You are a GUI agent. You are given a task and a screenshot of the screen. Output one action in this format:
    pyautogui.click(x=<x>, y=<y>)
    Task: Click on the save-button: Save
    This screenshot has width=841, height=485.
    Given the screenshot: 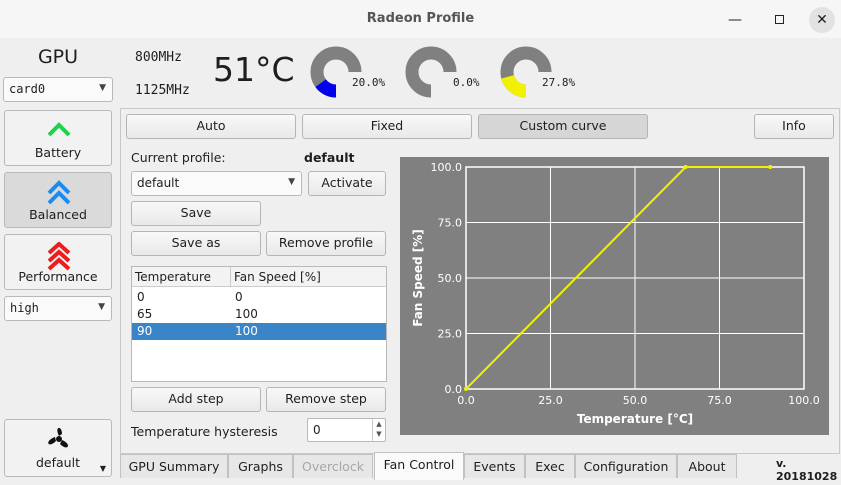 What is the action you would take?
    pyautogui.click(x=196, y=213)
    